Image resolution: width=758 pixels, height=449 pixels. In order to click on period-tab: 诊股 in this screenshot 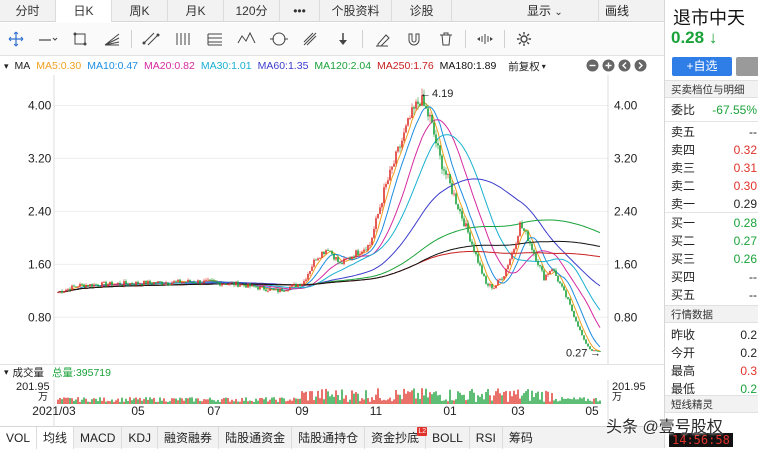, I will do `click(422, 11)`.